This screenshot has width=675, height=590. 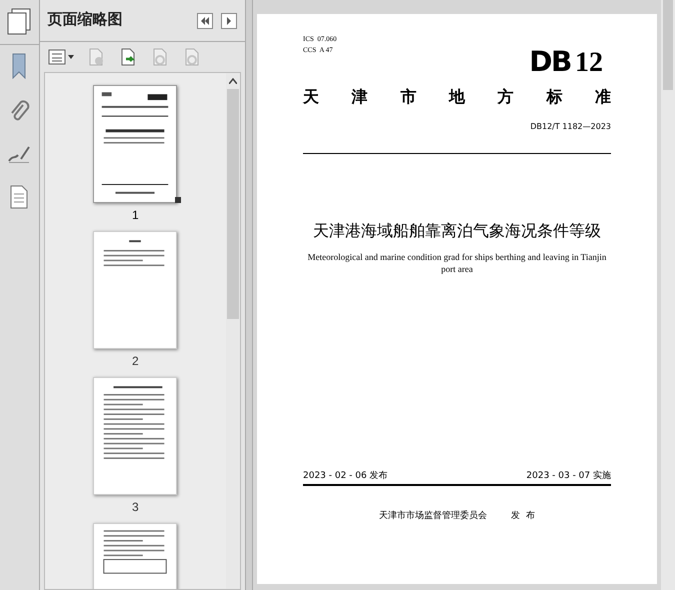 What do you see at coordinates (19, 66) in the screenshot?
I see `bookmark-icon` at bounding box center [19, 66].